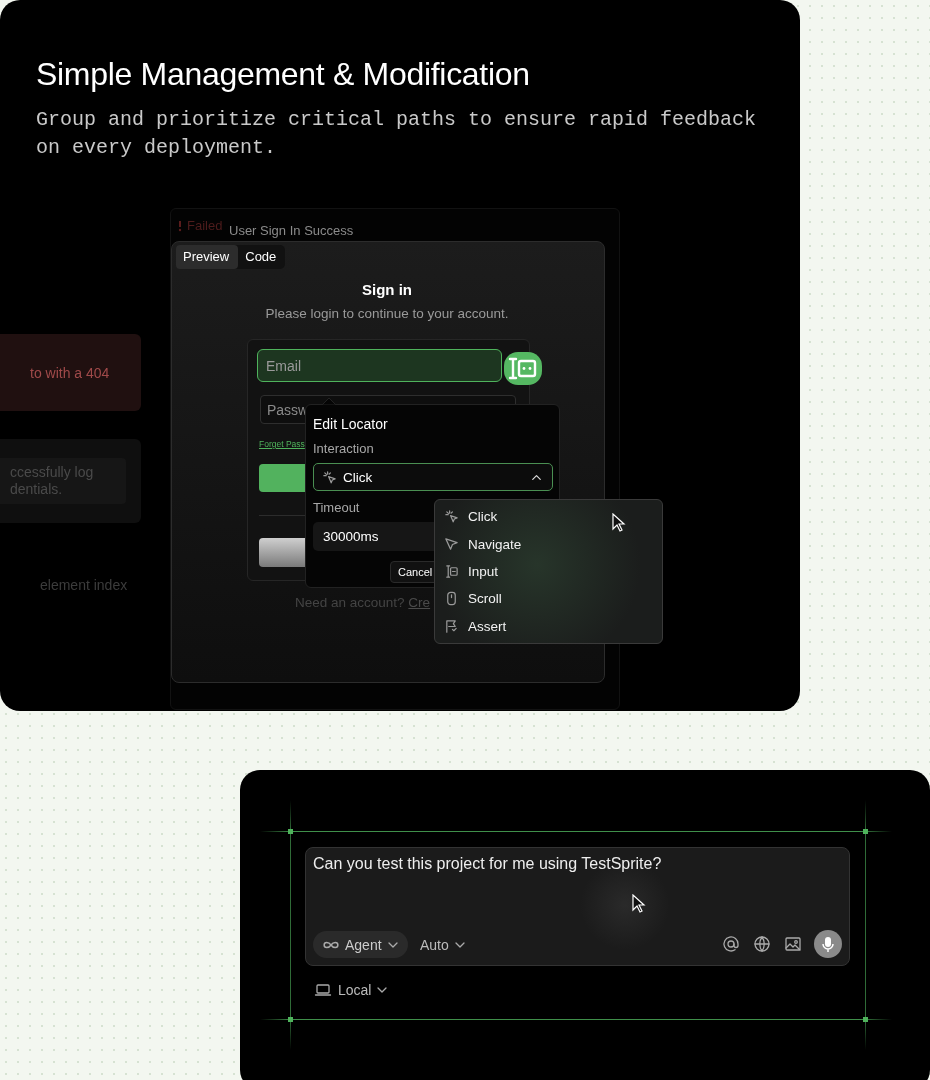  Describe the element at coordinates (323, 990) in the screenshot. I see `laptop-icon` at that location.